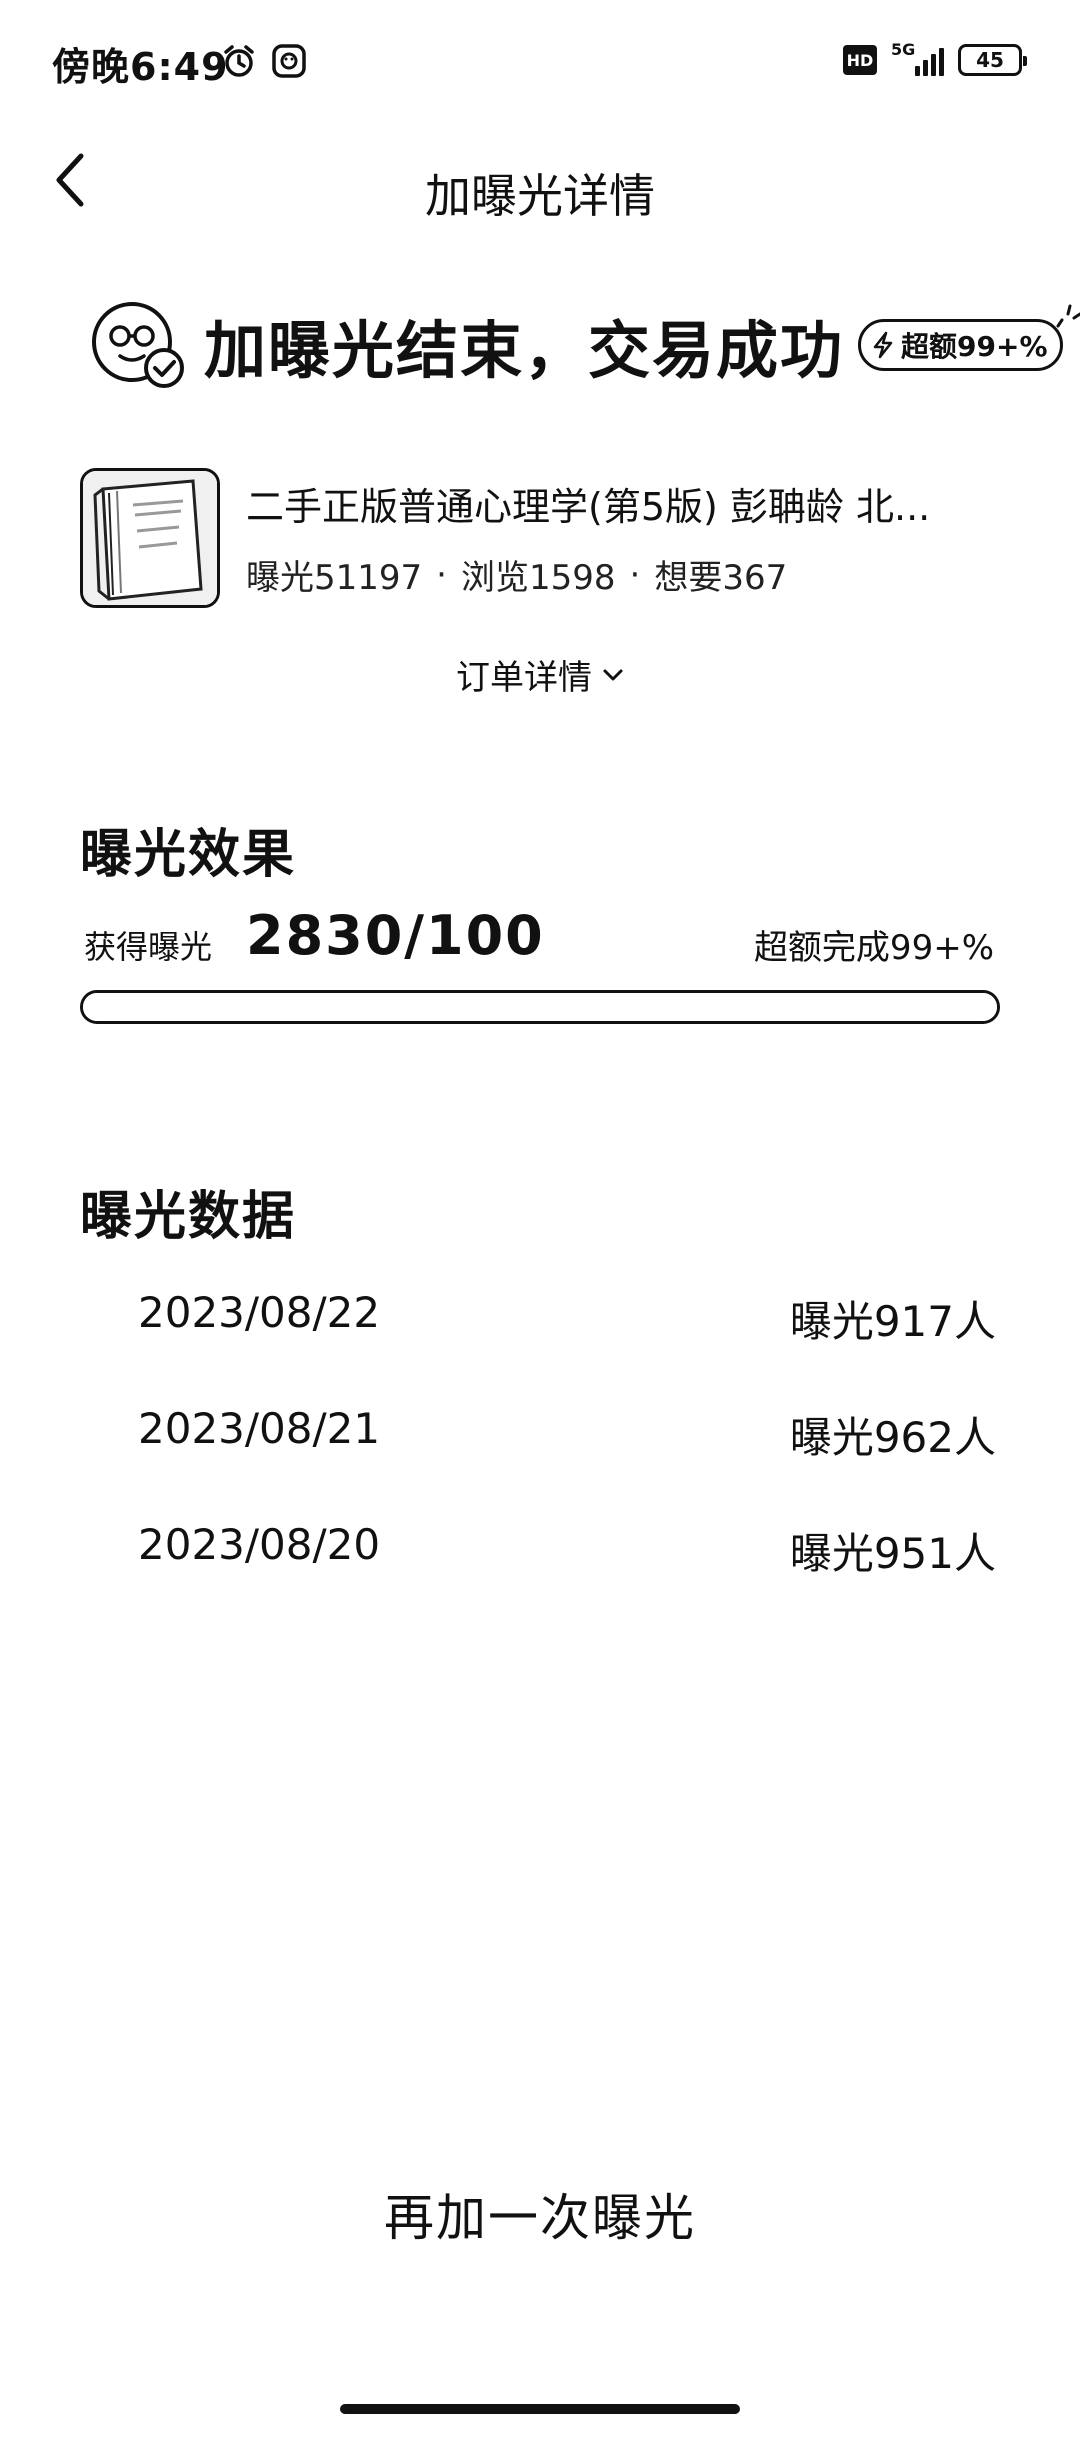  What do you see at coordinates (188, 1217) in the screenshot?
I see `data-section-title: 曝光数据` at bounding box center [188, 1217].